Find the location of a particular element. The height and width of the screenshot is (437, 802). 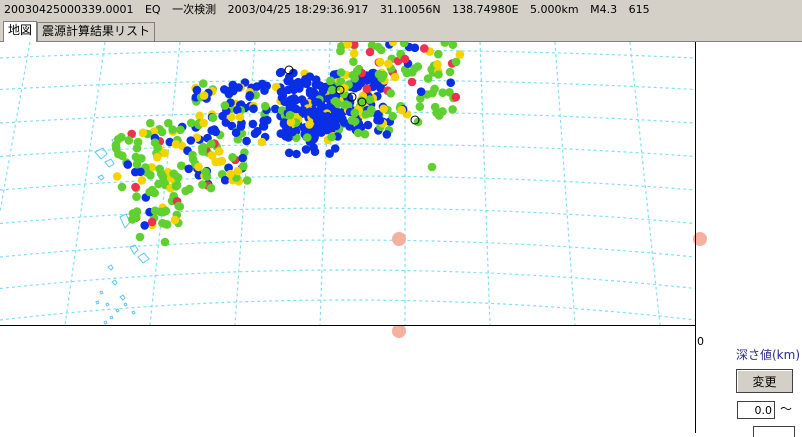

event-magnitude: M4.3 is located at coordinates (604, 9).